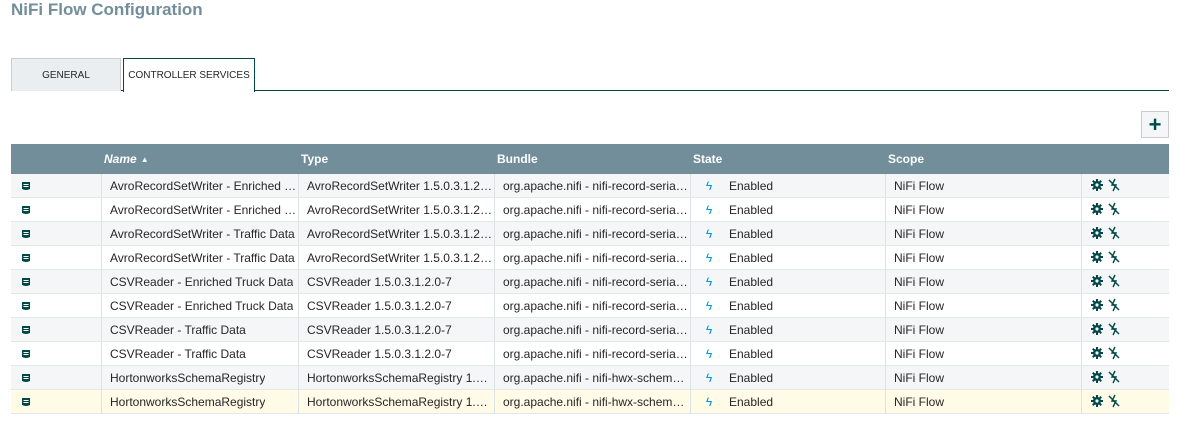 This screenshot has width=1181, height=426. I want to click on column-header-state: State, so click(707, 159).